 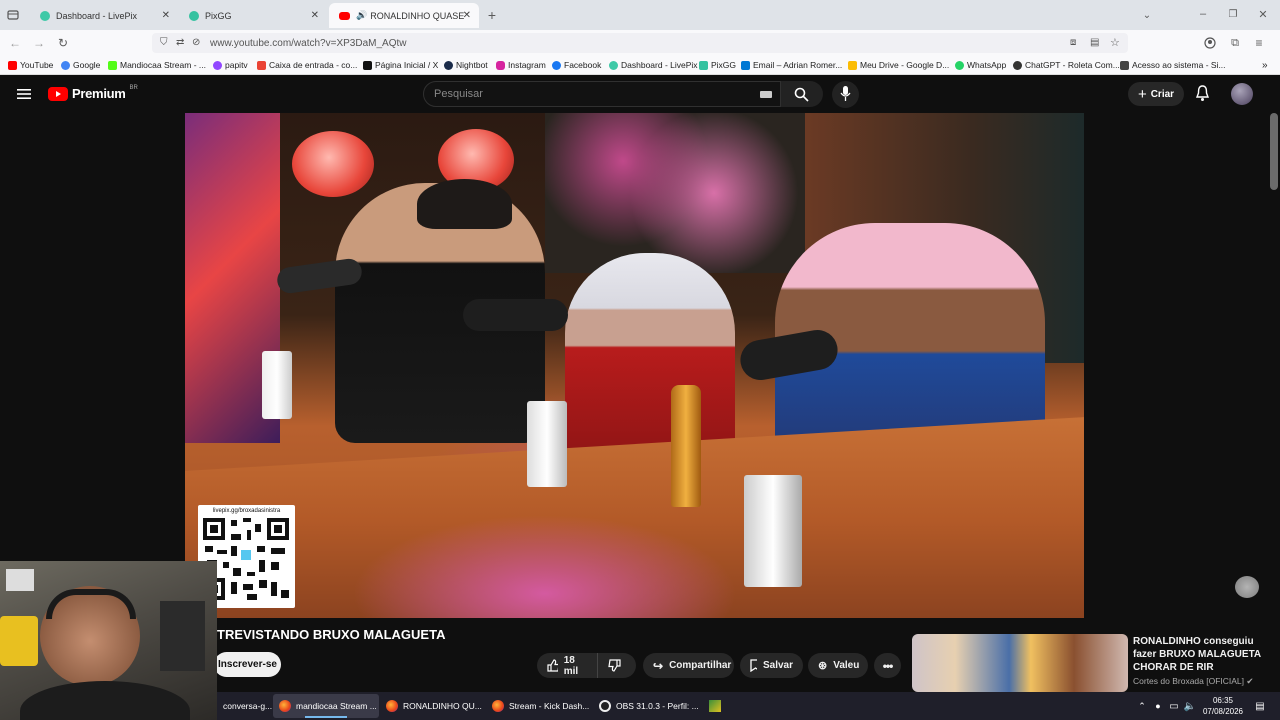 What do you see at coordinates (492, 15) in the screenshot?
I see `new-tab-icon: +` at bounding box center [492, 15].